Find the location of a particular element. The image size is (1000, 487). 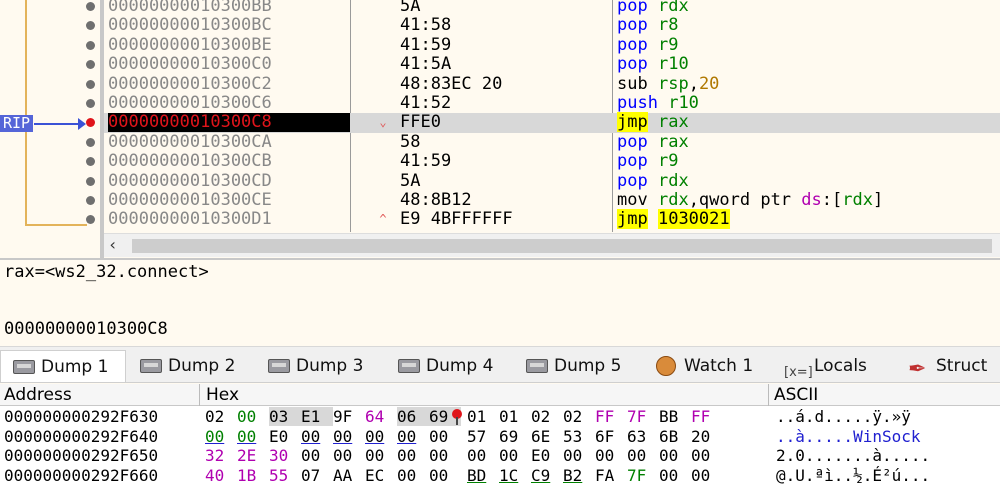

tab-dump-4: Dump 4 is located at coordinates (449, 366).